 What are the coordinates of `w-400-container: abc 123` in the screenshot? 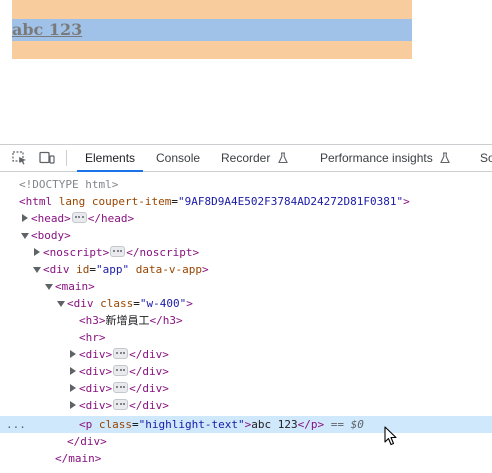 It's located at (212, 29).